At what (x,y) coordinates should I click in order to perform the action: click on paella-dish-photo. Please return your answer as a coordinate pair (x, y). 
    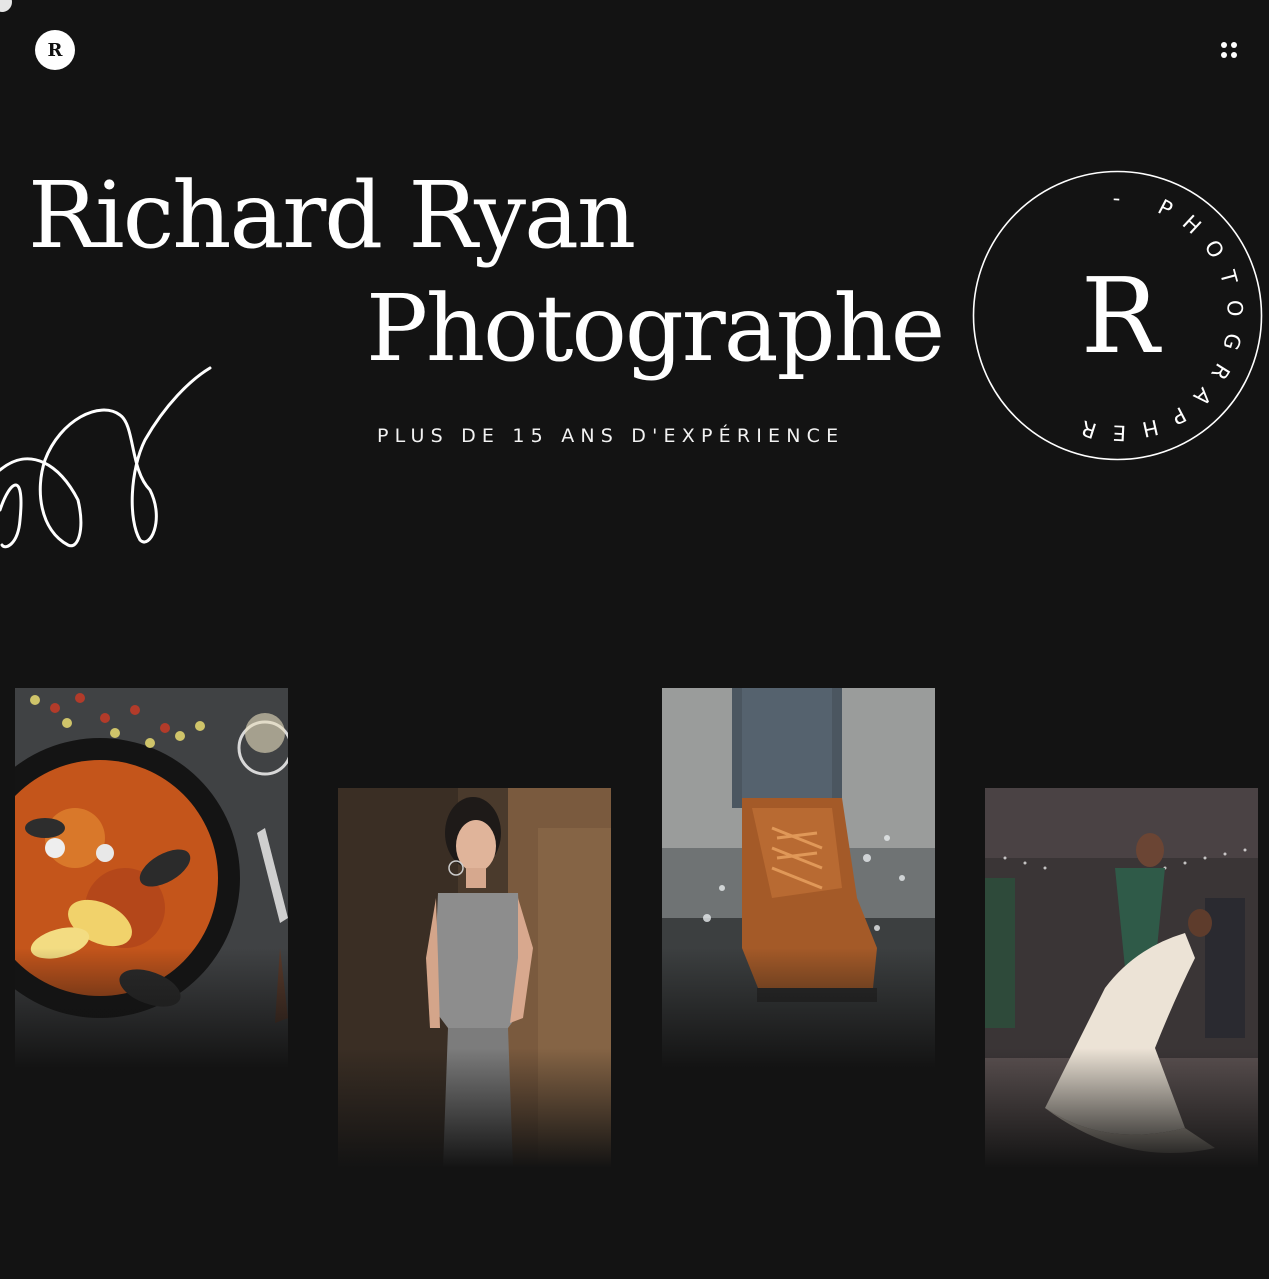
    Looking at the image, I should click on (151, 878).